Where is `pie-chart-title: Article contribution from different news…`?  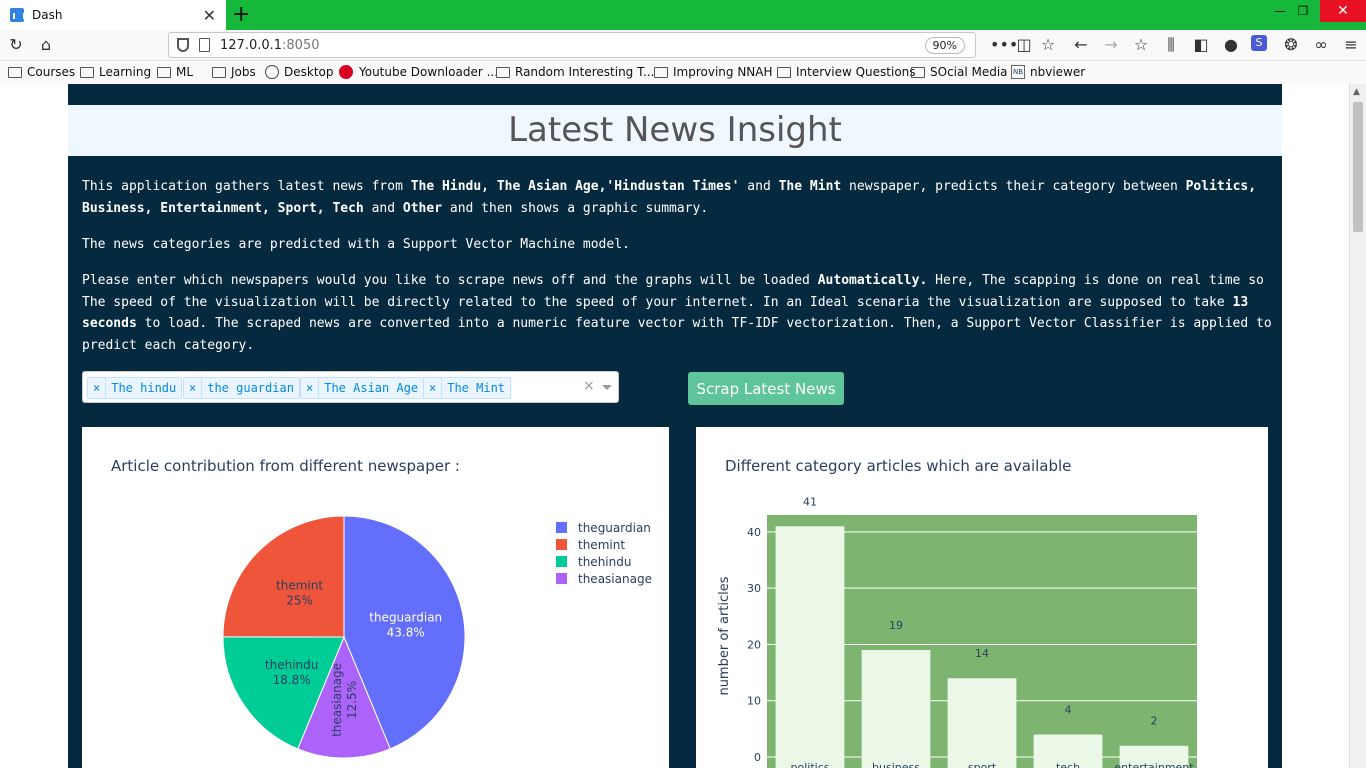 pie-chart-title: Article contribution from different news… is located at coordinates (285, 466).